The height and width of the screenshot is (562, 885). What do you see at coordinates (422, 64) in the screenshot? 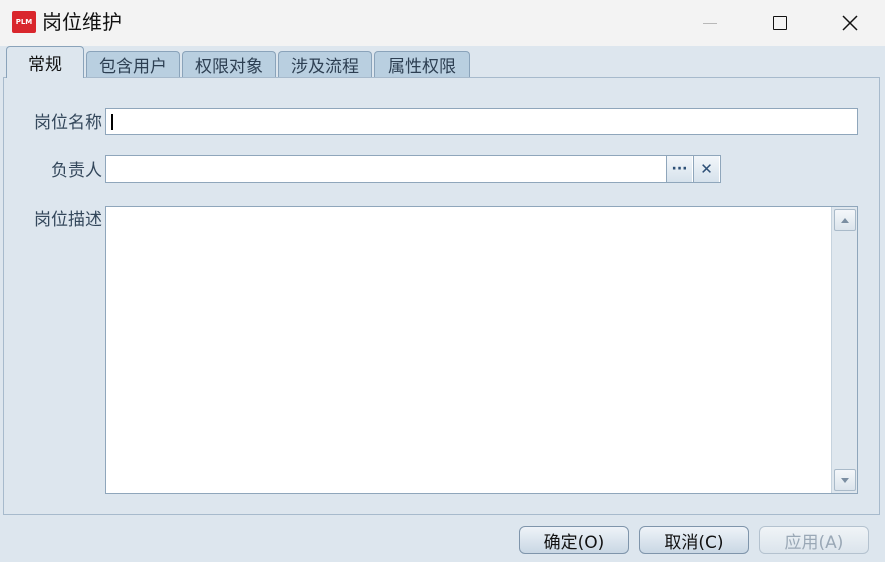
I see `tab-attribute-permissions: 属性权限` at bounding box center [422, 64].